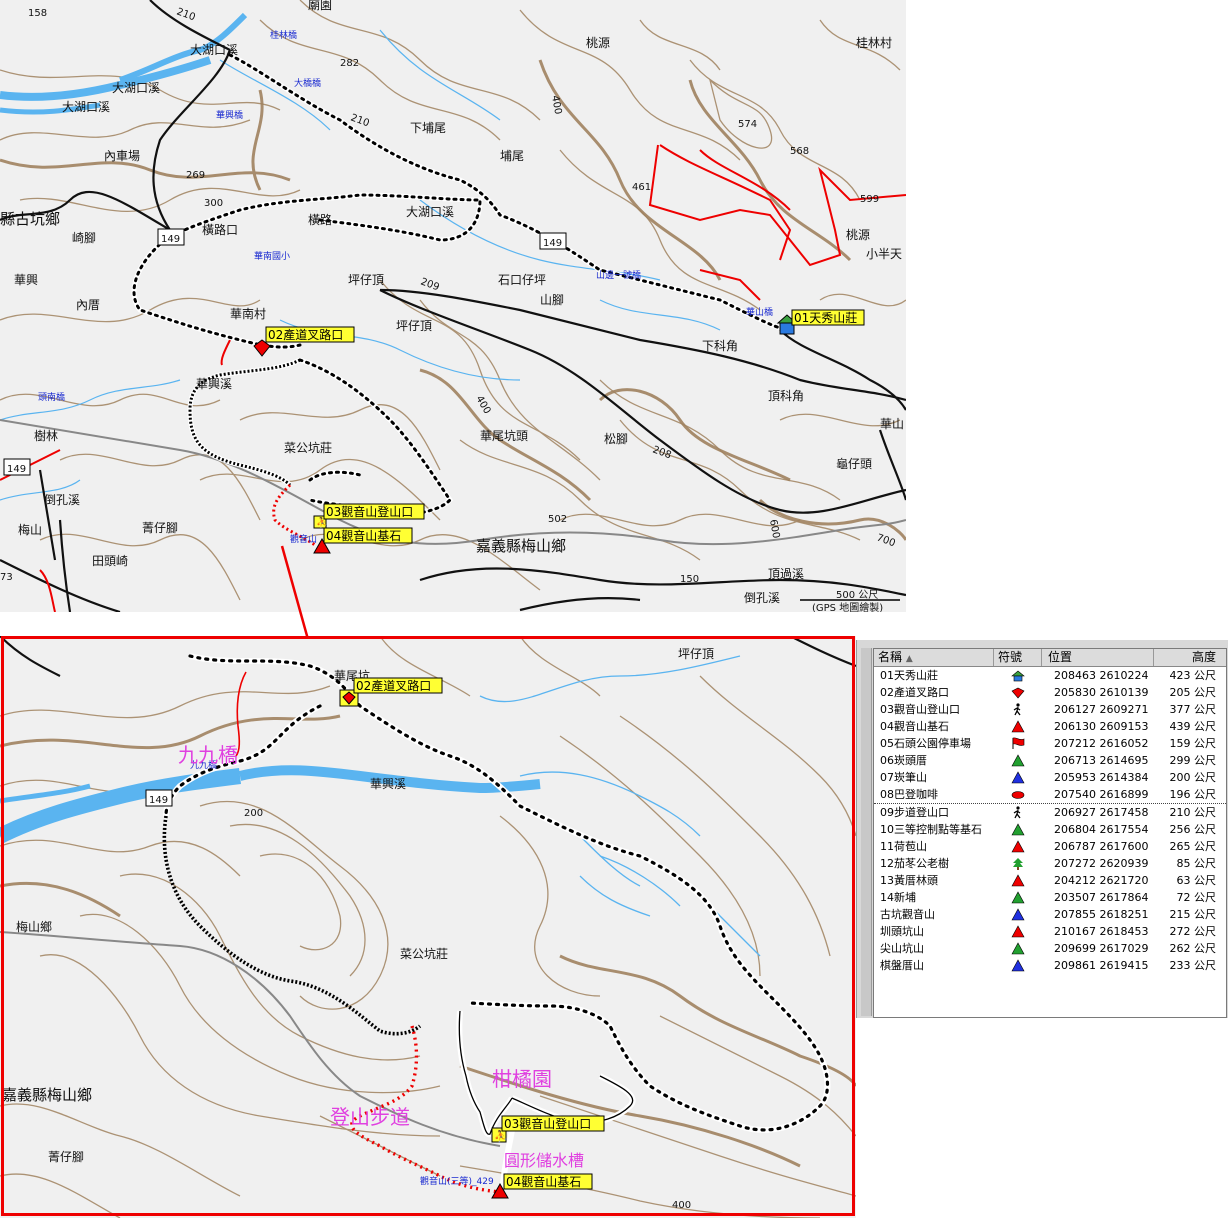 The height and width of the screenshot is (1218, 1228). I want to click on table-row: 02產道叉路口 205830 2610139 205 公尺, so click(1050, 692).